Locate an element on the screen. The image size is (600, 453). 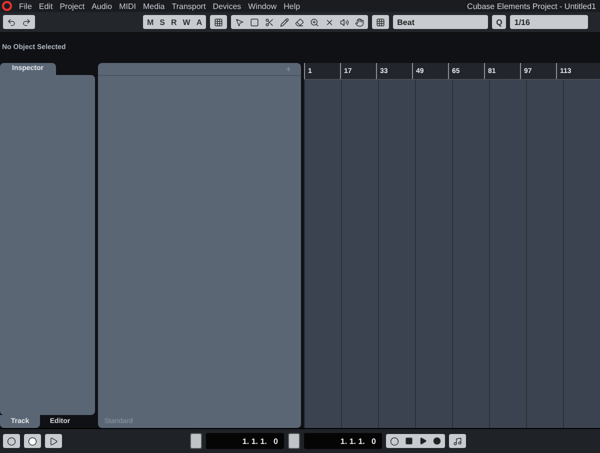
hand-icon is located at coordinates (359, 22).